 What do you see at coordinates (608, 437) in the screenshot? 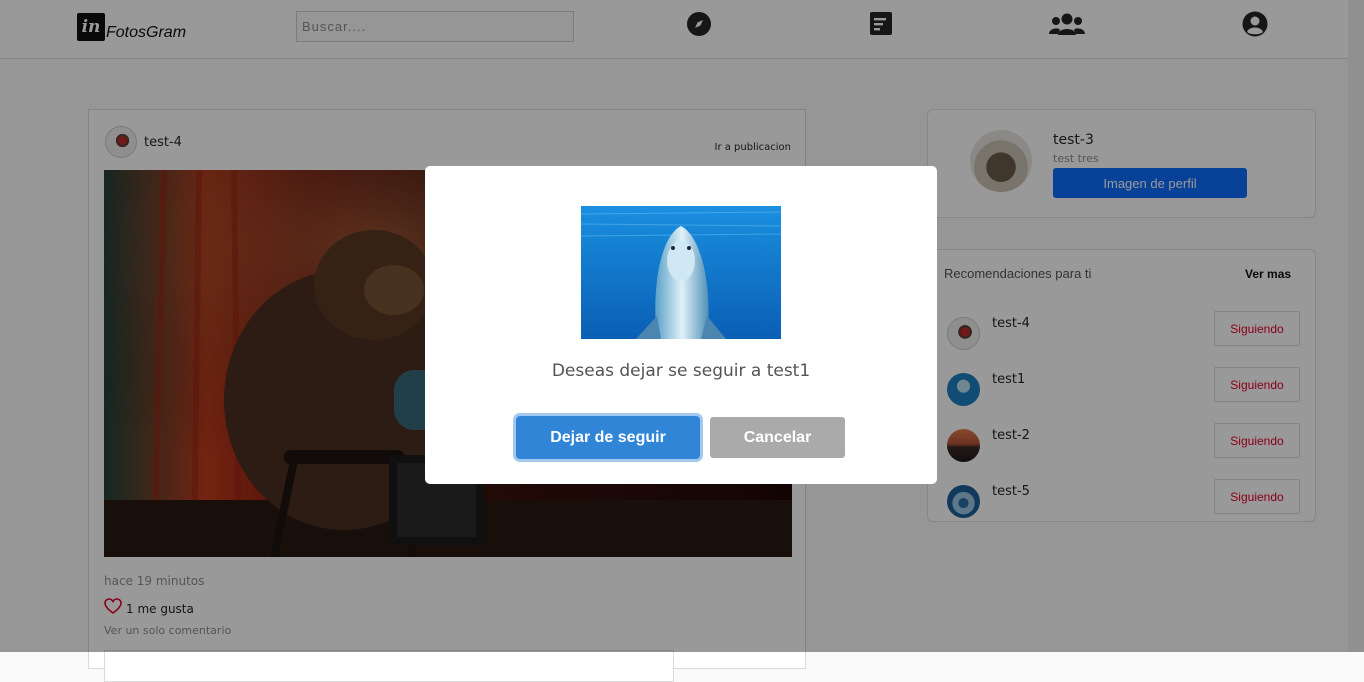
I see `unfollow-confirm-button: Dejar de seguir` at bounding box center [608, 437].